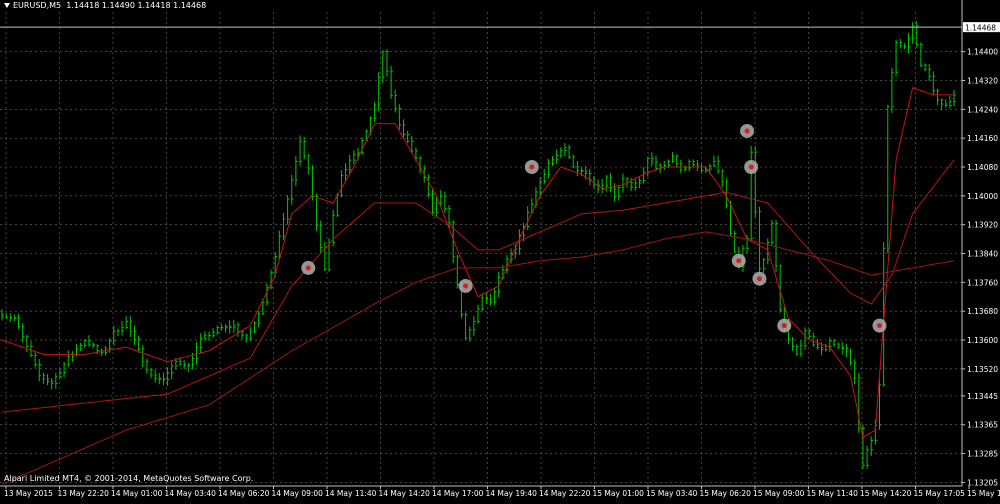  Describe the element at coordinates (982, 109) in the screenshot. I see `y-tick-label: 1.14240` at that location.